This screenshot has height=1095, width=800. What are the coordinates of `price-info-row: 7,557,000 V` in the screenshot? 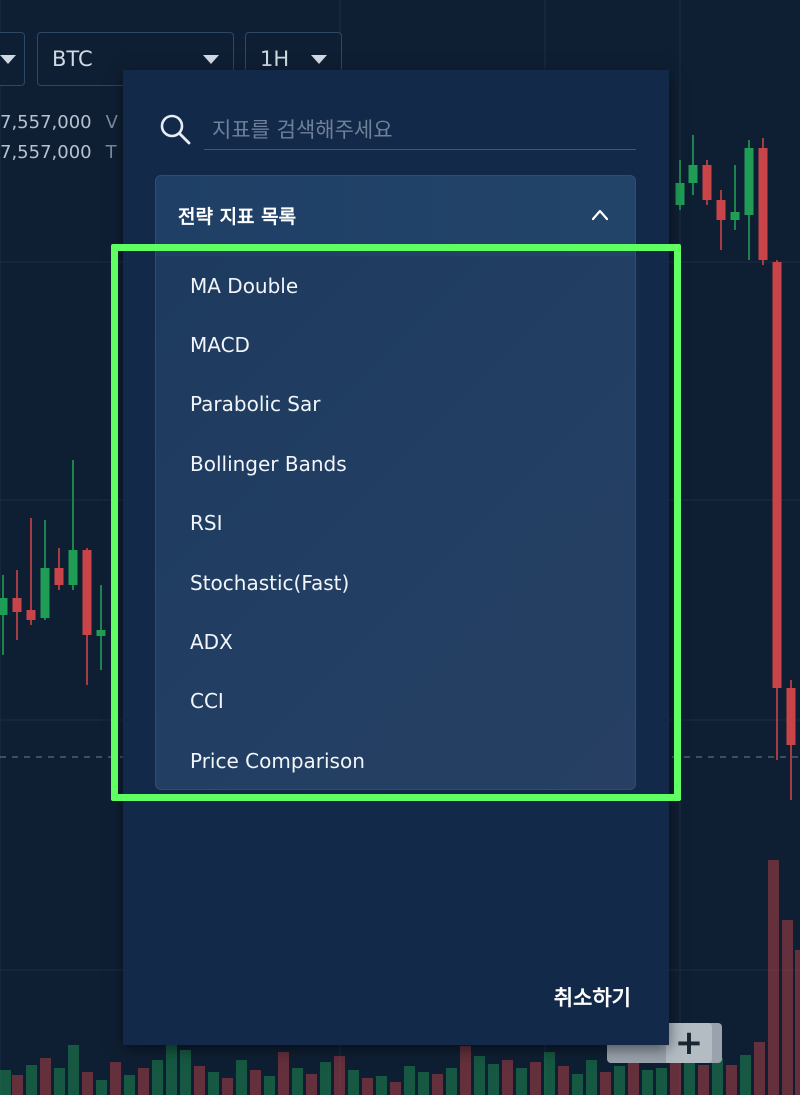 It's located at (59, 122).